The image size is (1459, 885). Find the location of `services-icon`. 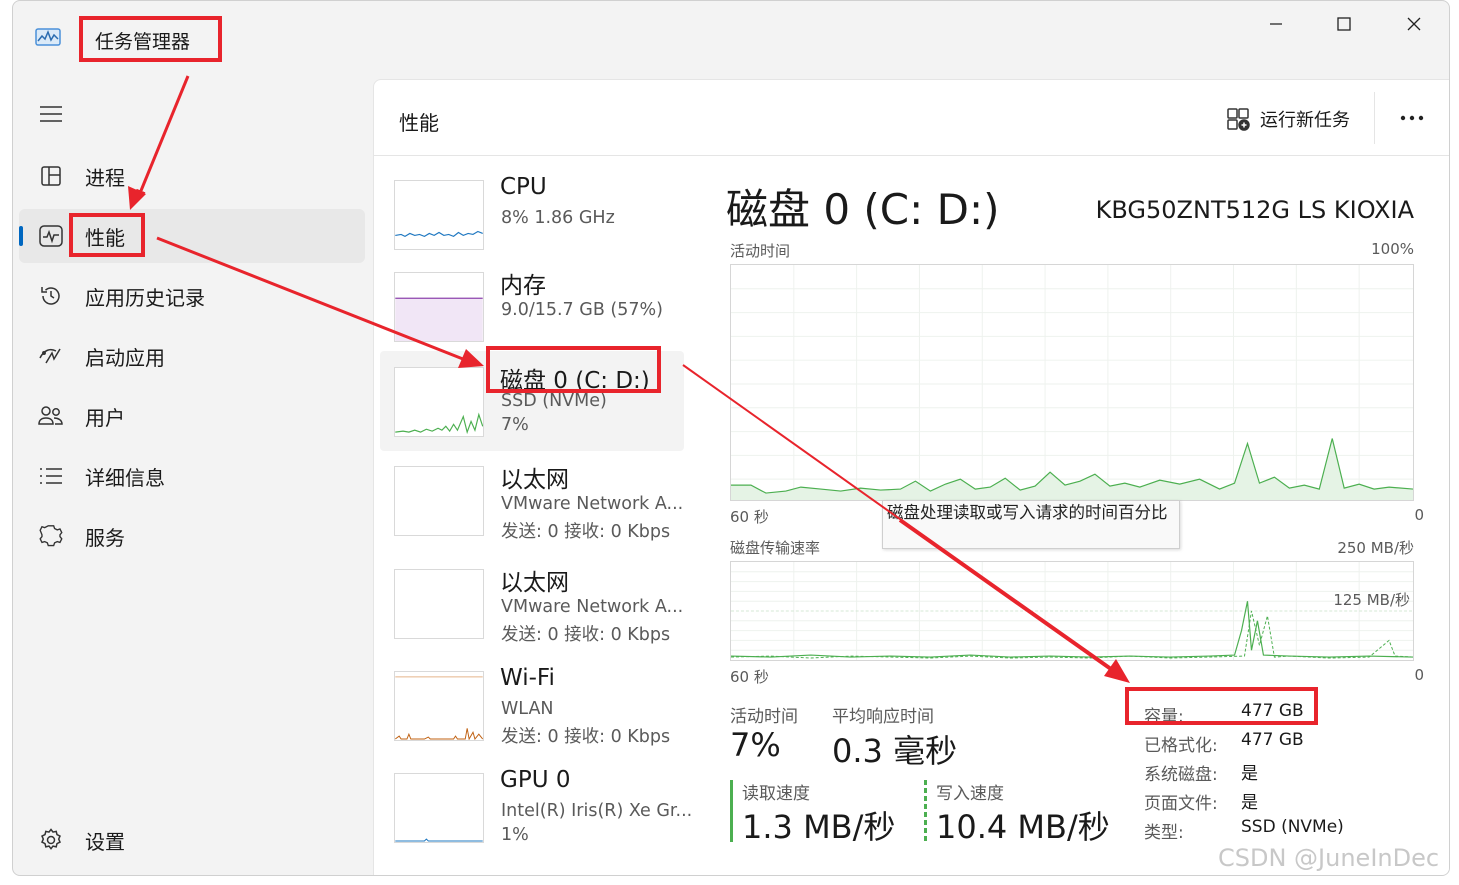

services-icon is located at coordinates (51, 536).